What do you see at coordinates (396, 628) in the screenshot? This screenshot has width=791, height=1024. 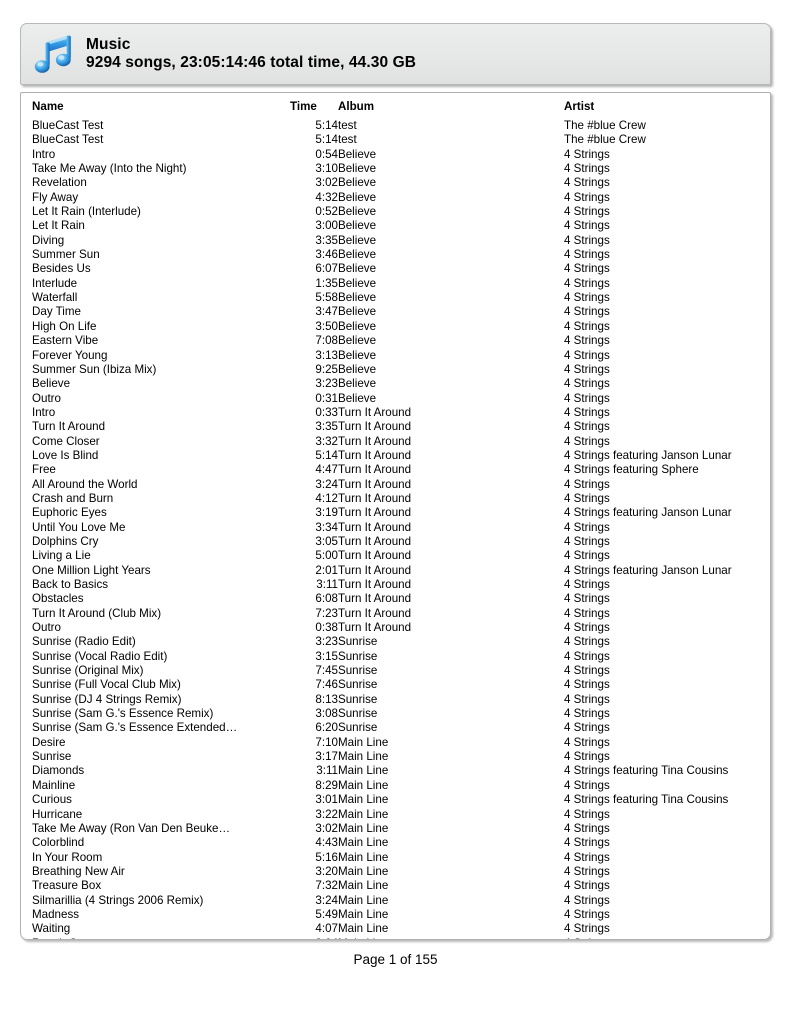 I see `table-row: Outro 0:38 Turn It Around 4 Strings` at bounding box center [396, 628].